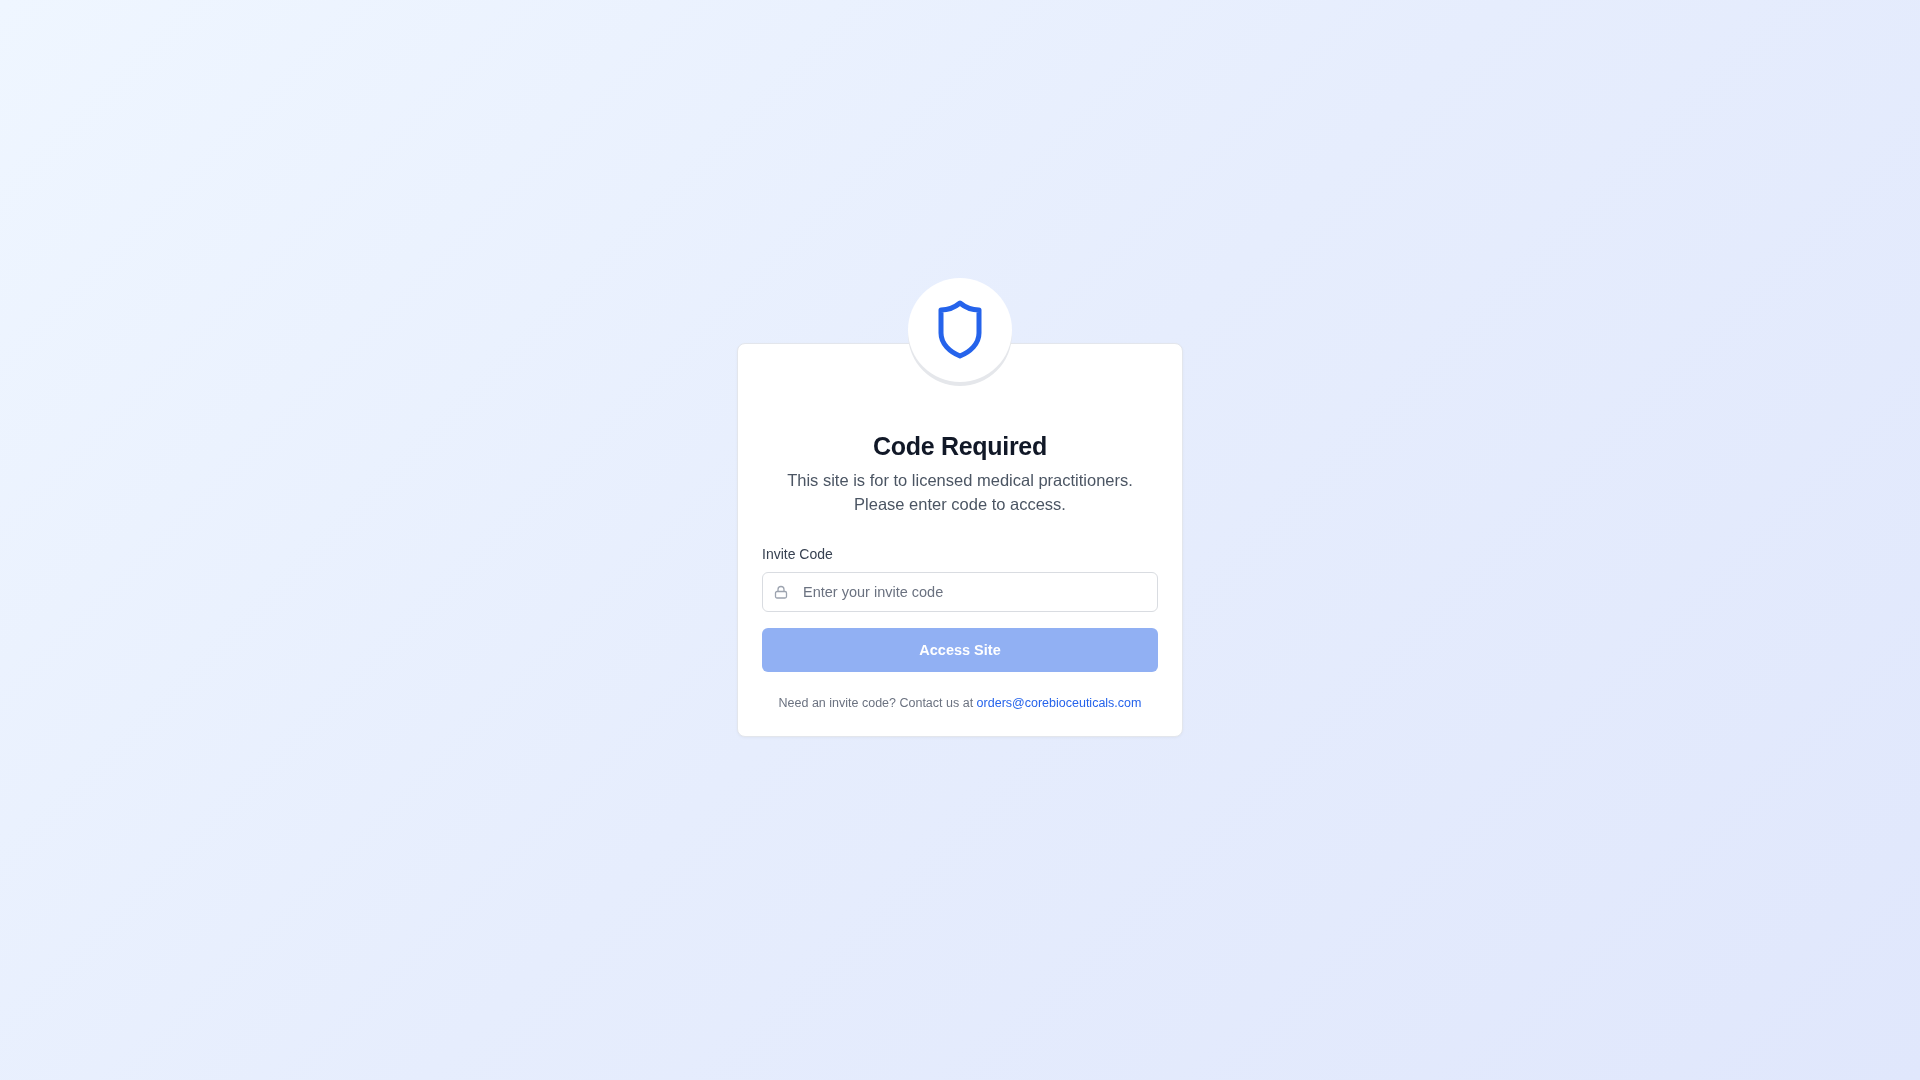 This screenshot has width=1920, height=1080. Describe the element at coordinates (960, 492) in the screenshot. I see `card-description: This site is for to licensed medical practitioners. Please enter code to access.` at that location.